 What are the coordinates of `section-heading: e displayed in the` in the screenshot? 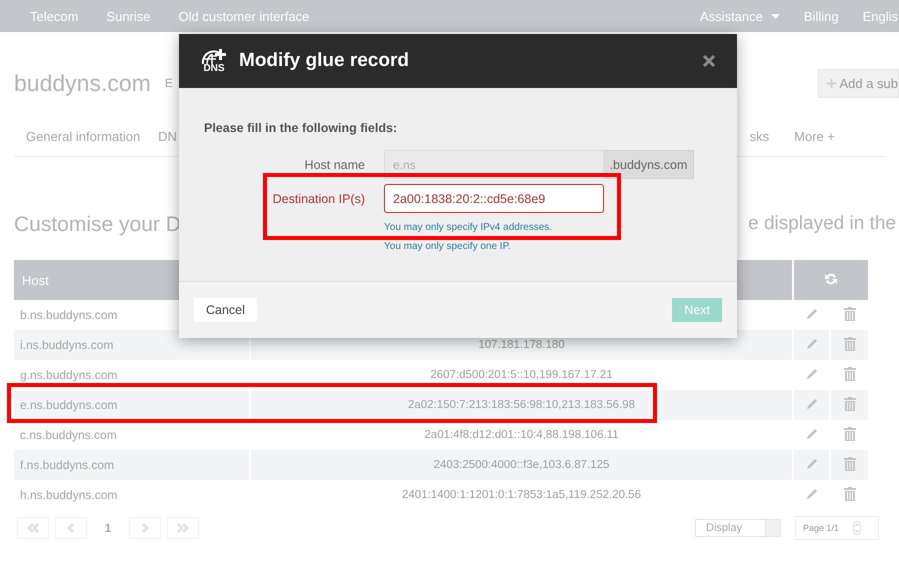 It's located at (822, 224).